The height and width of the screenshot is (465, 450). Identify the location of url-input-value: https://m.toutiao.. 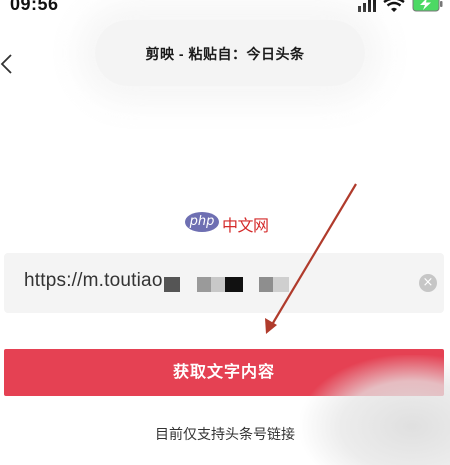
(96, 280).